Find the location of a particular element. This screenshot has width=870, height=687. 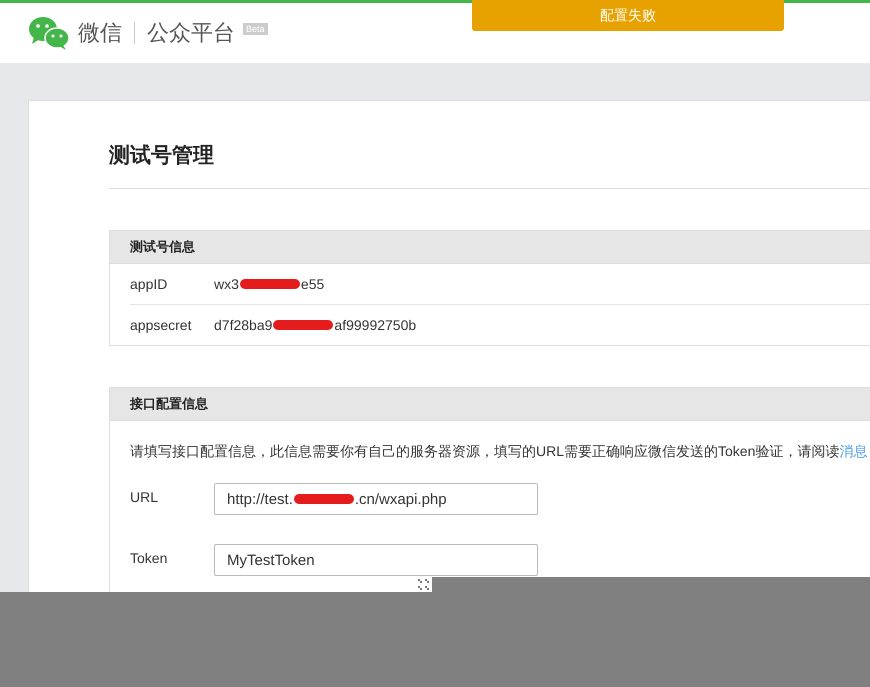

product-name: 公众平台 is located at coordinates (191, 33).